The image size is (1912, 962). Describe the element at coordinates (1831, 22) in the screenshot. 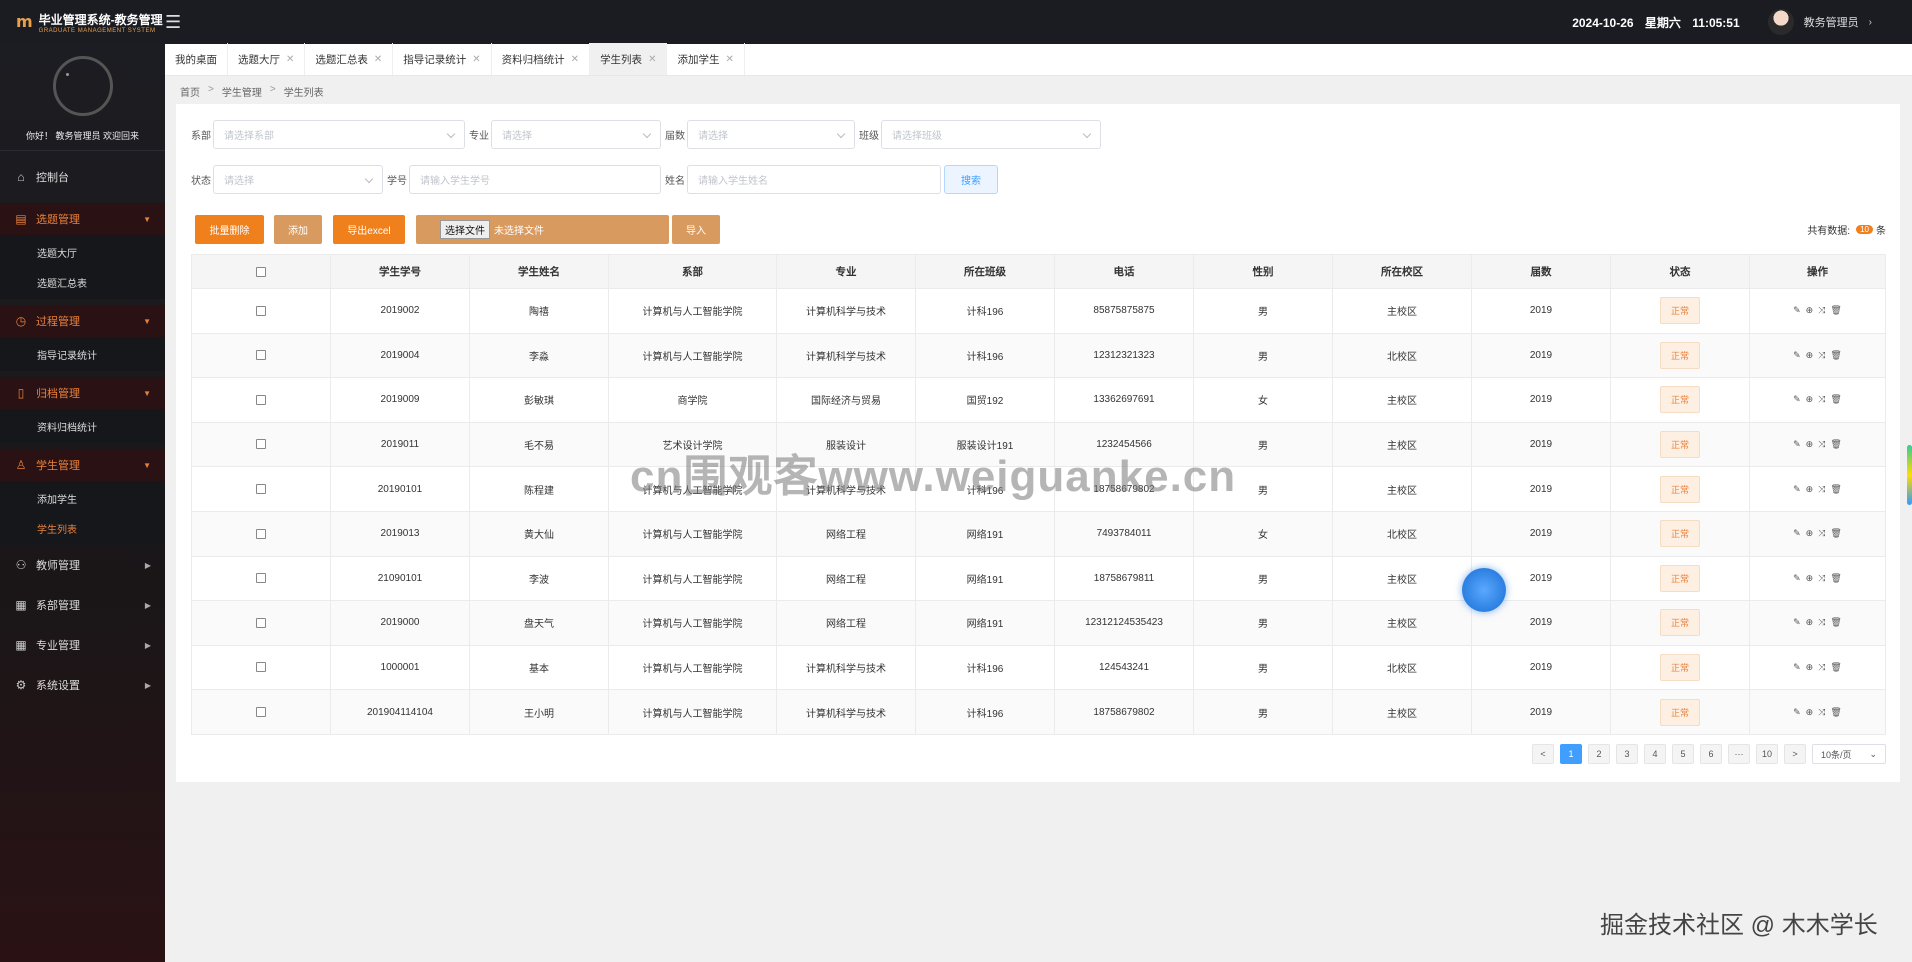

I see `user-name: 教务管理员` at that location.